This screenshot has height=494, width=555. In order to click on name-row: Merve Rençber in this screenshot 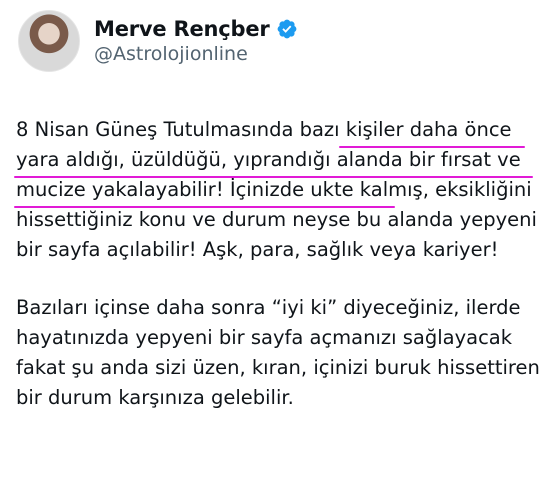, I will do `click(196, 29)`.